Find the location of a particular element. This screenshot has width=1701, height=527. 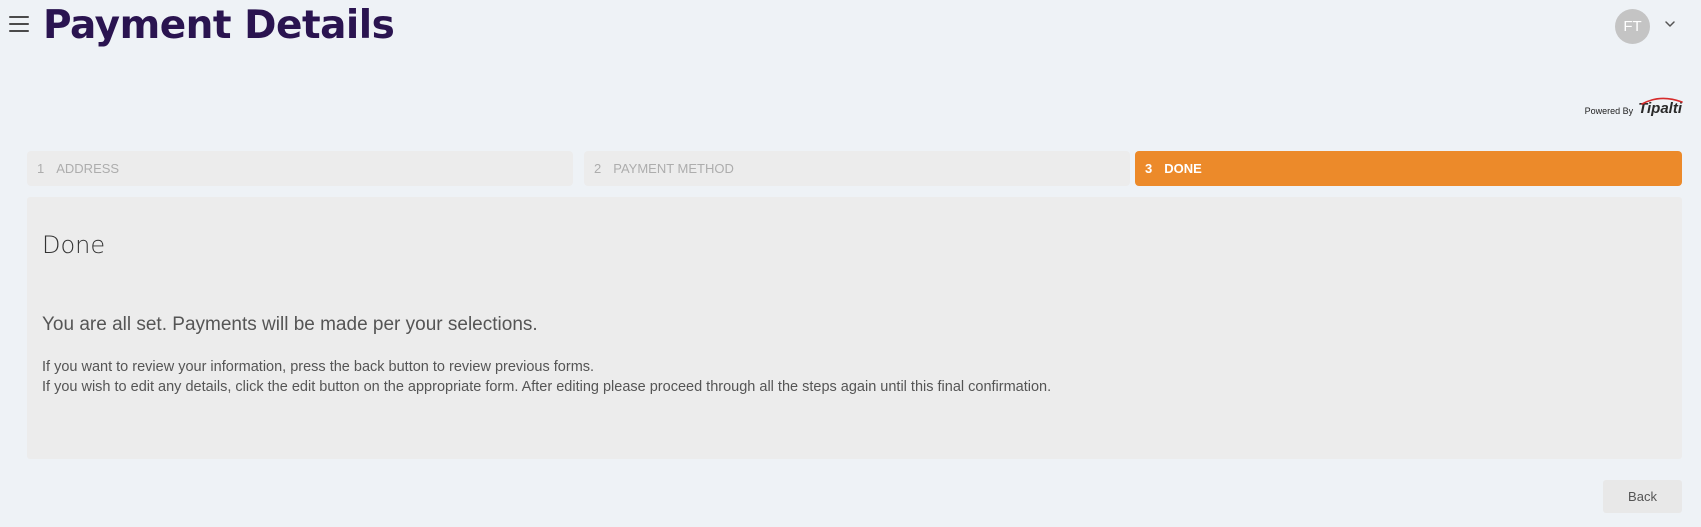

powered-by-label: Powered By is located at coordinates (1609, 111).